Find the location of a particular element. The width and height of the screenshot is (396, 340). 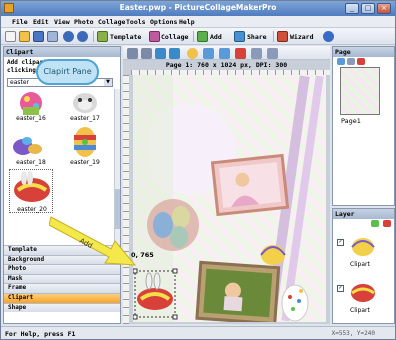

menu-photo: Photo is located at coordinates (84, 22).